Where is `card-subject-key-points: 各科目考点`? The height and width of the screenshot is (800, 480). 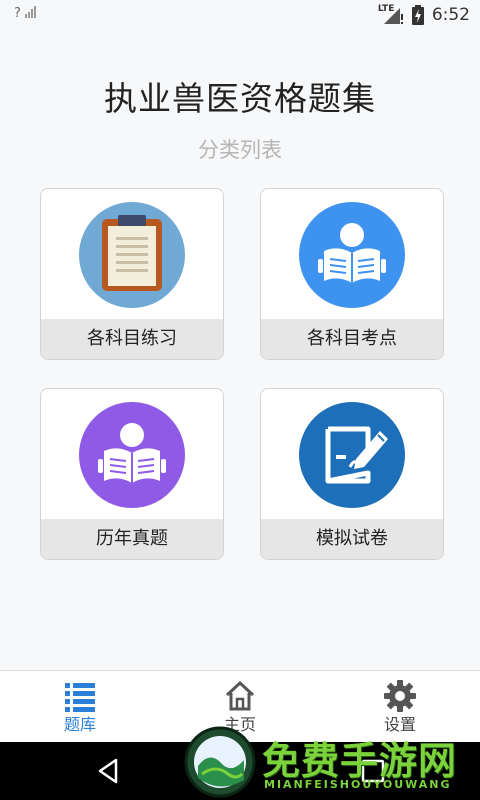 card-subject-key-points: 各科目考点 is located at coordinates (352, 274).